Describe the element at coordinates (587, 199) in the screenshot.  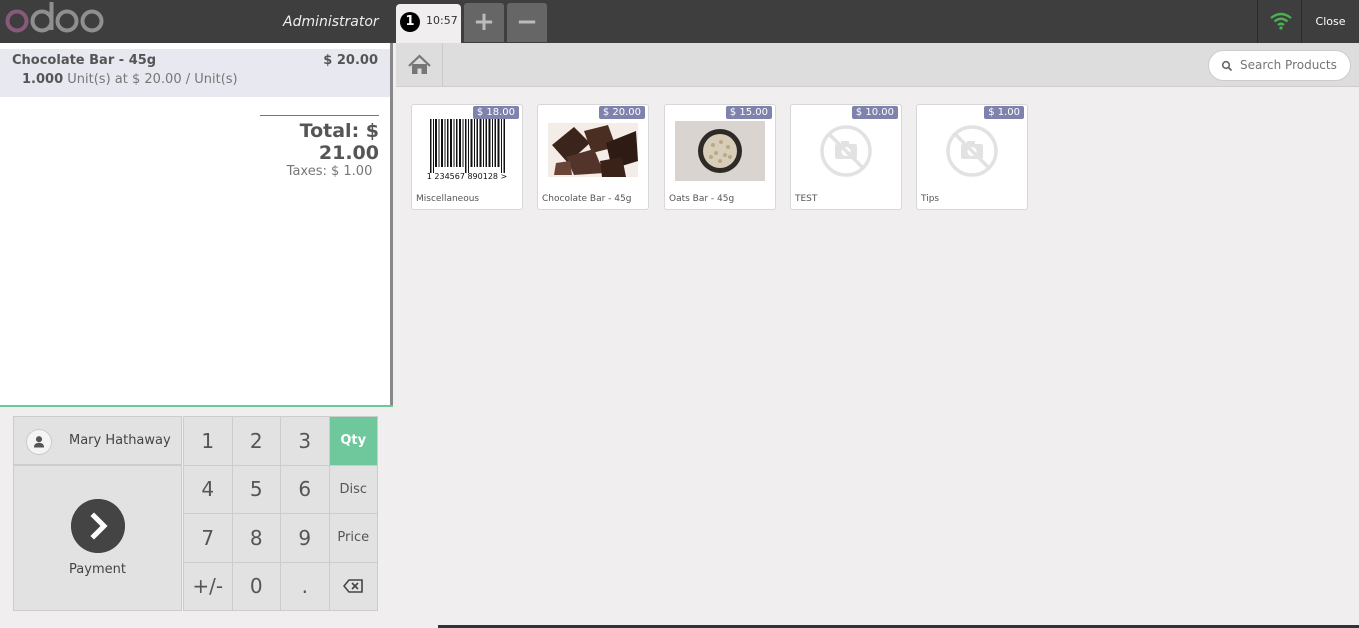
I see `product-name: Chocolate Bar - 45g` at that location.